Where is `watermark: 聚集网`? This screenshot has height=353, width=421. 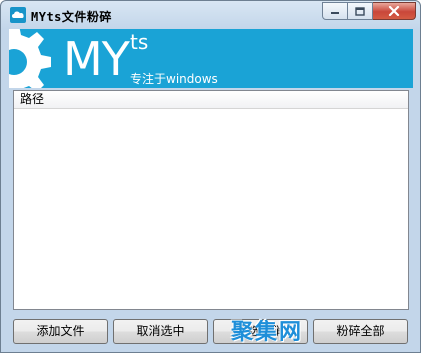
watermark: 聚集网 is located at coordinates (267, 332).